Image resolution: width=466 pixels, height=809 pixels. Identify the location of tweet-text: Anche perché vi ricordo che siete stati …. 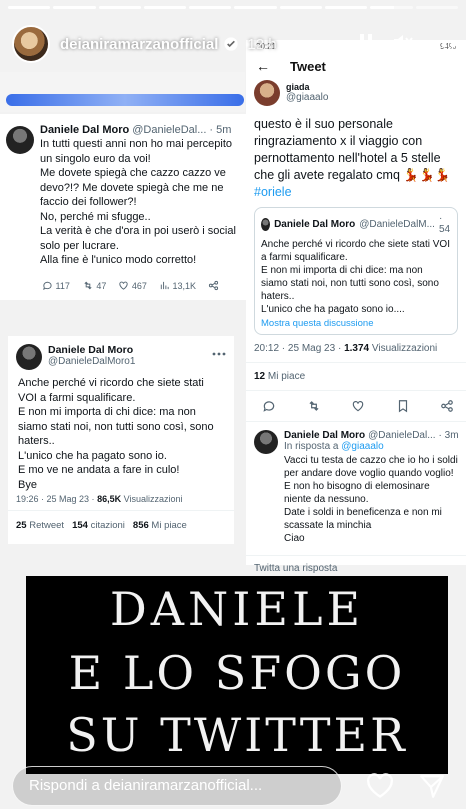
(116, 434).